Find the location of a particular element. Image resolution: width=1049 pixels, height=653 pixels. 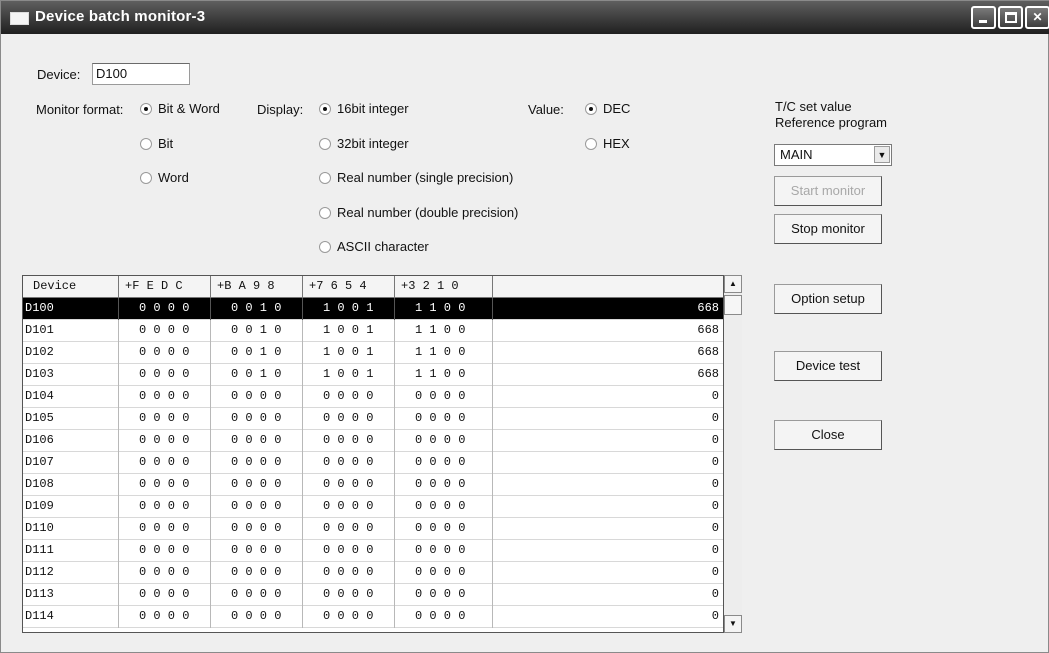

table-row: D112 0 0 0 00 0 0 00 0 0 00 0 0 00 is located at coordinates (373, 573).